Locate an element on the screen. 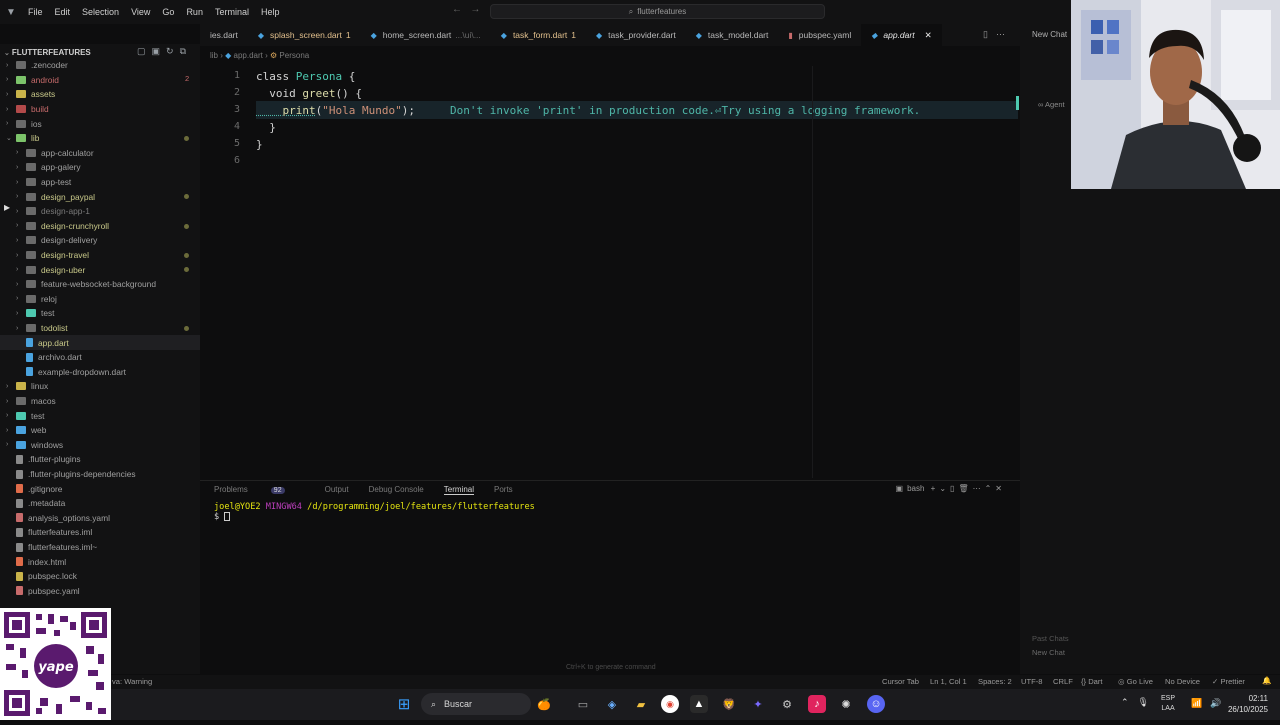 The image size is (1280, 725). file-explorer-icon: ▰ is located at coordinates (641, 704).